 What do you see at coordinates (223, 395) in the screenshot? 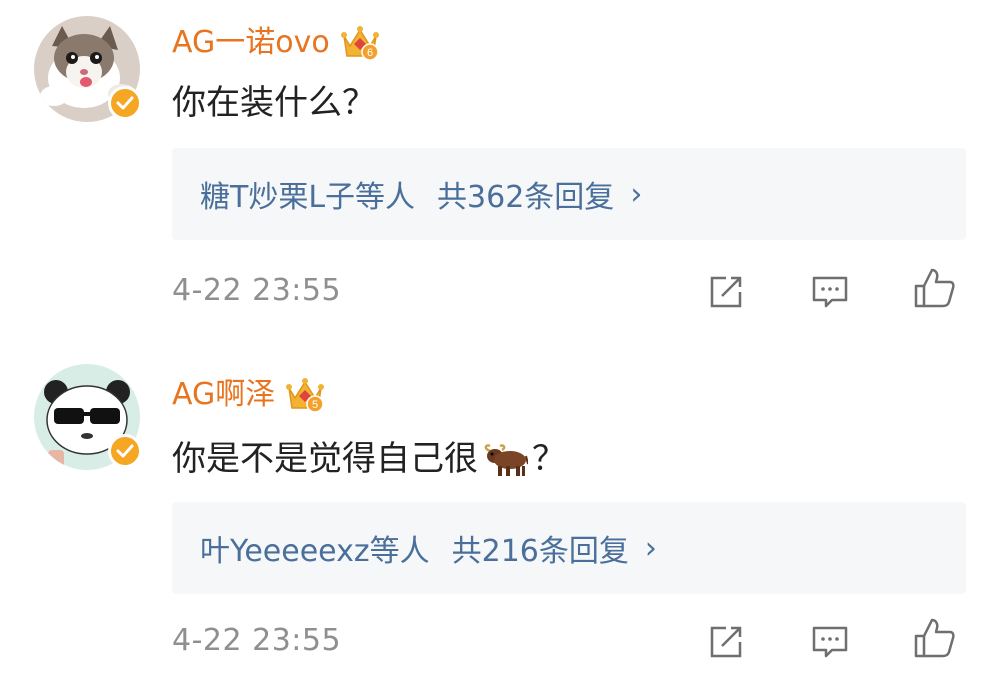
I see `username-text: AG啊泽` at bounding box center [223, 395].